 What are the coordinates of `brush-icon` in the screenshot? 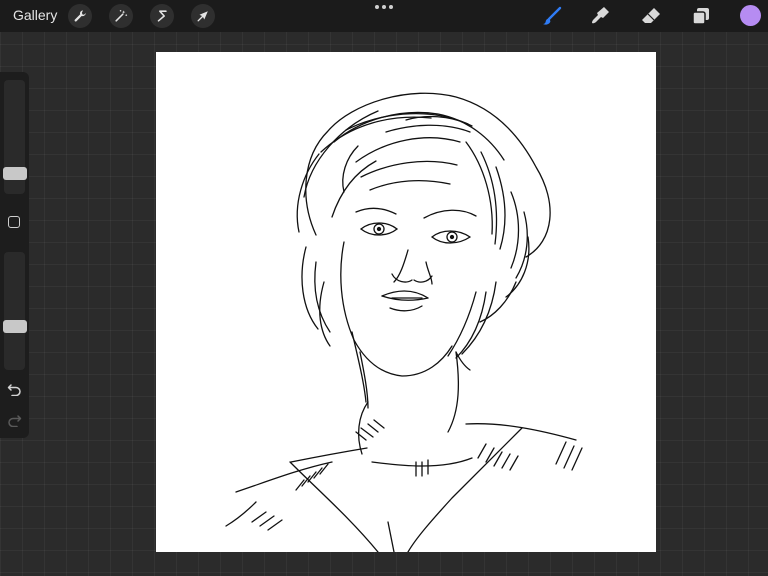 It's located at (552, 15).